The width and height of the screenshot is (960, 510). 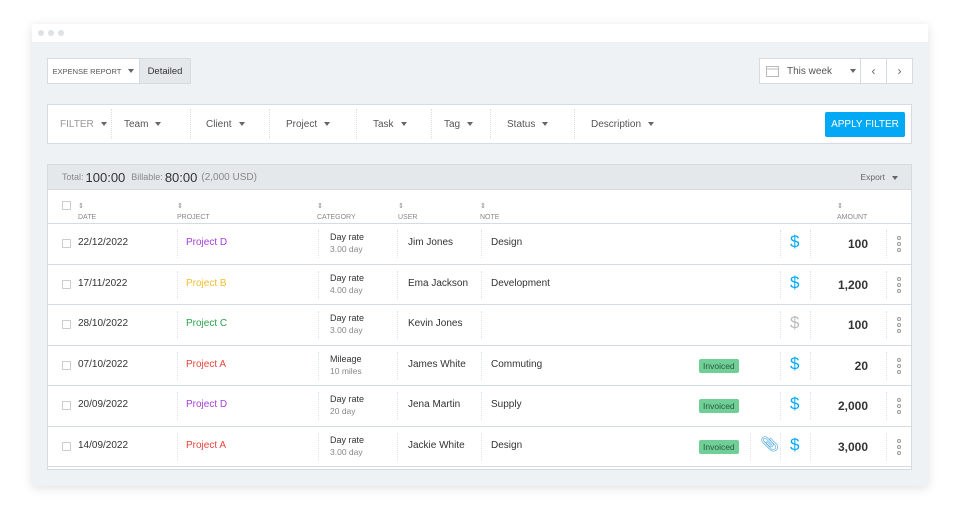 What do you see at coordinates (87, 211) in the screenshot?
I see `sort-date: DATE ⇕` at bounding box center [87, 211].